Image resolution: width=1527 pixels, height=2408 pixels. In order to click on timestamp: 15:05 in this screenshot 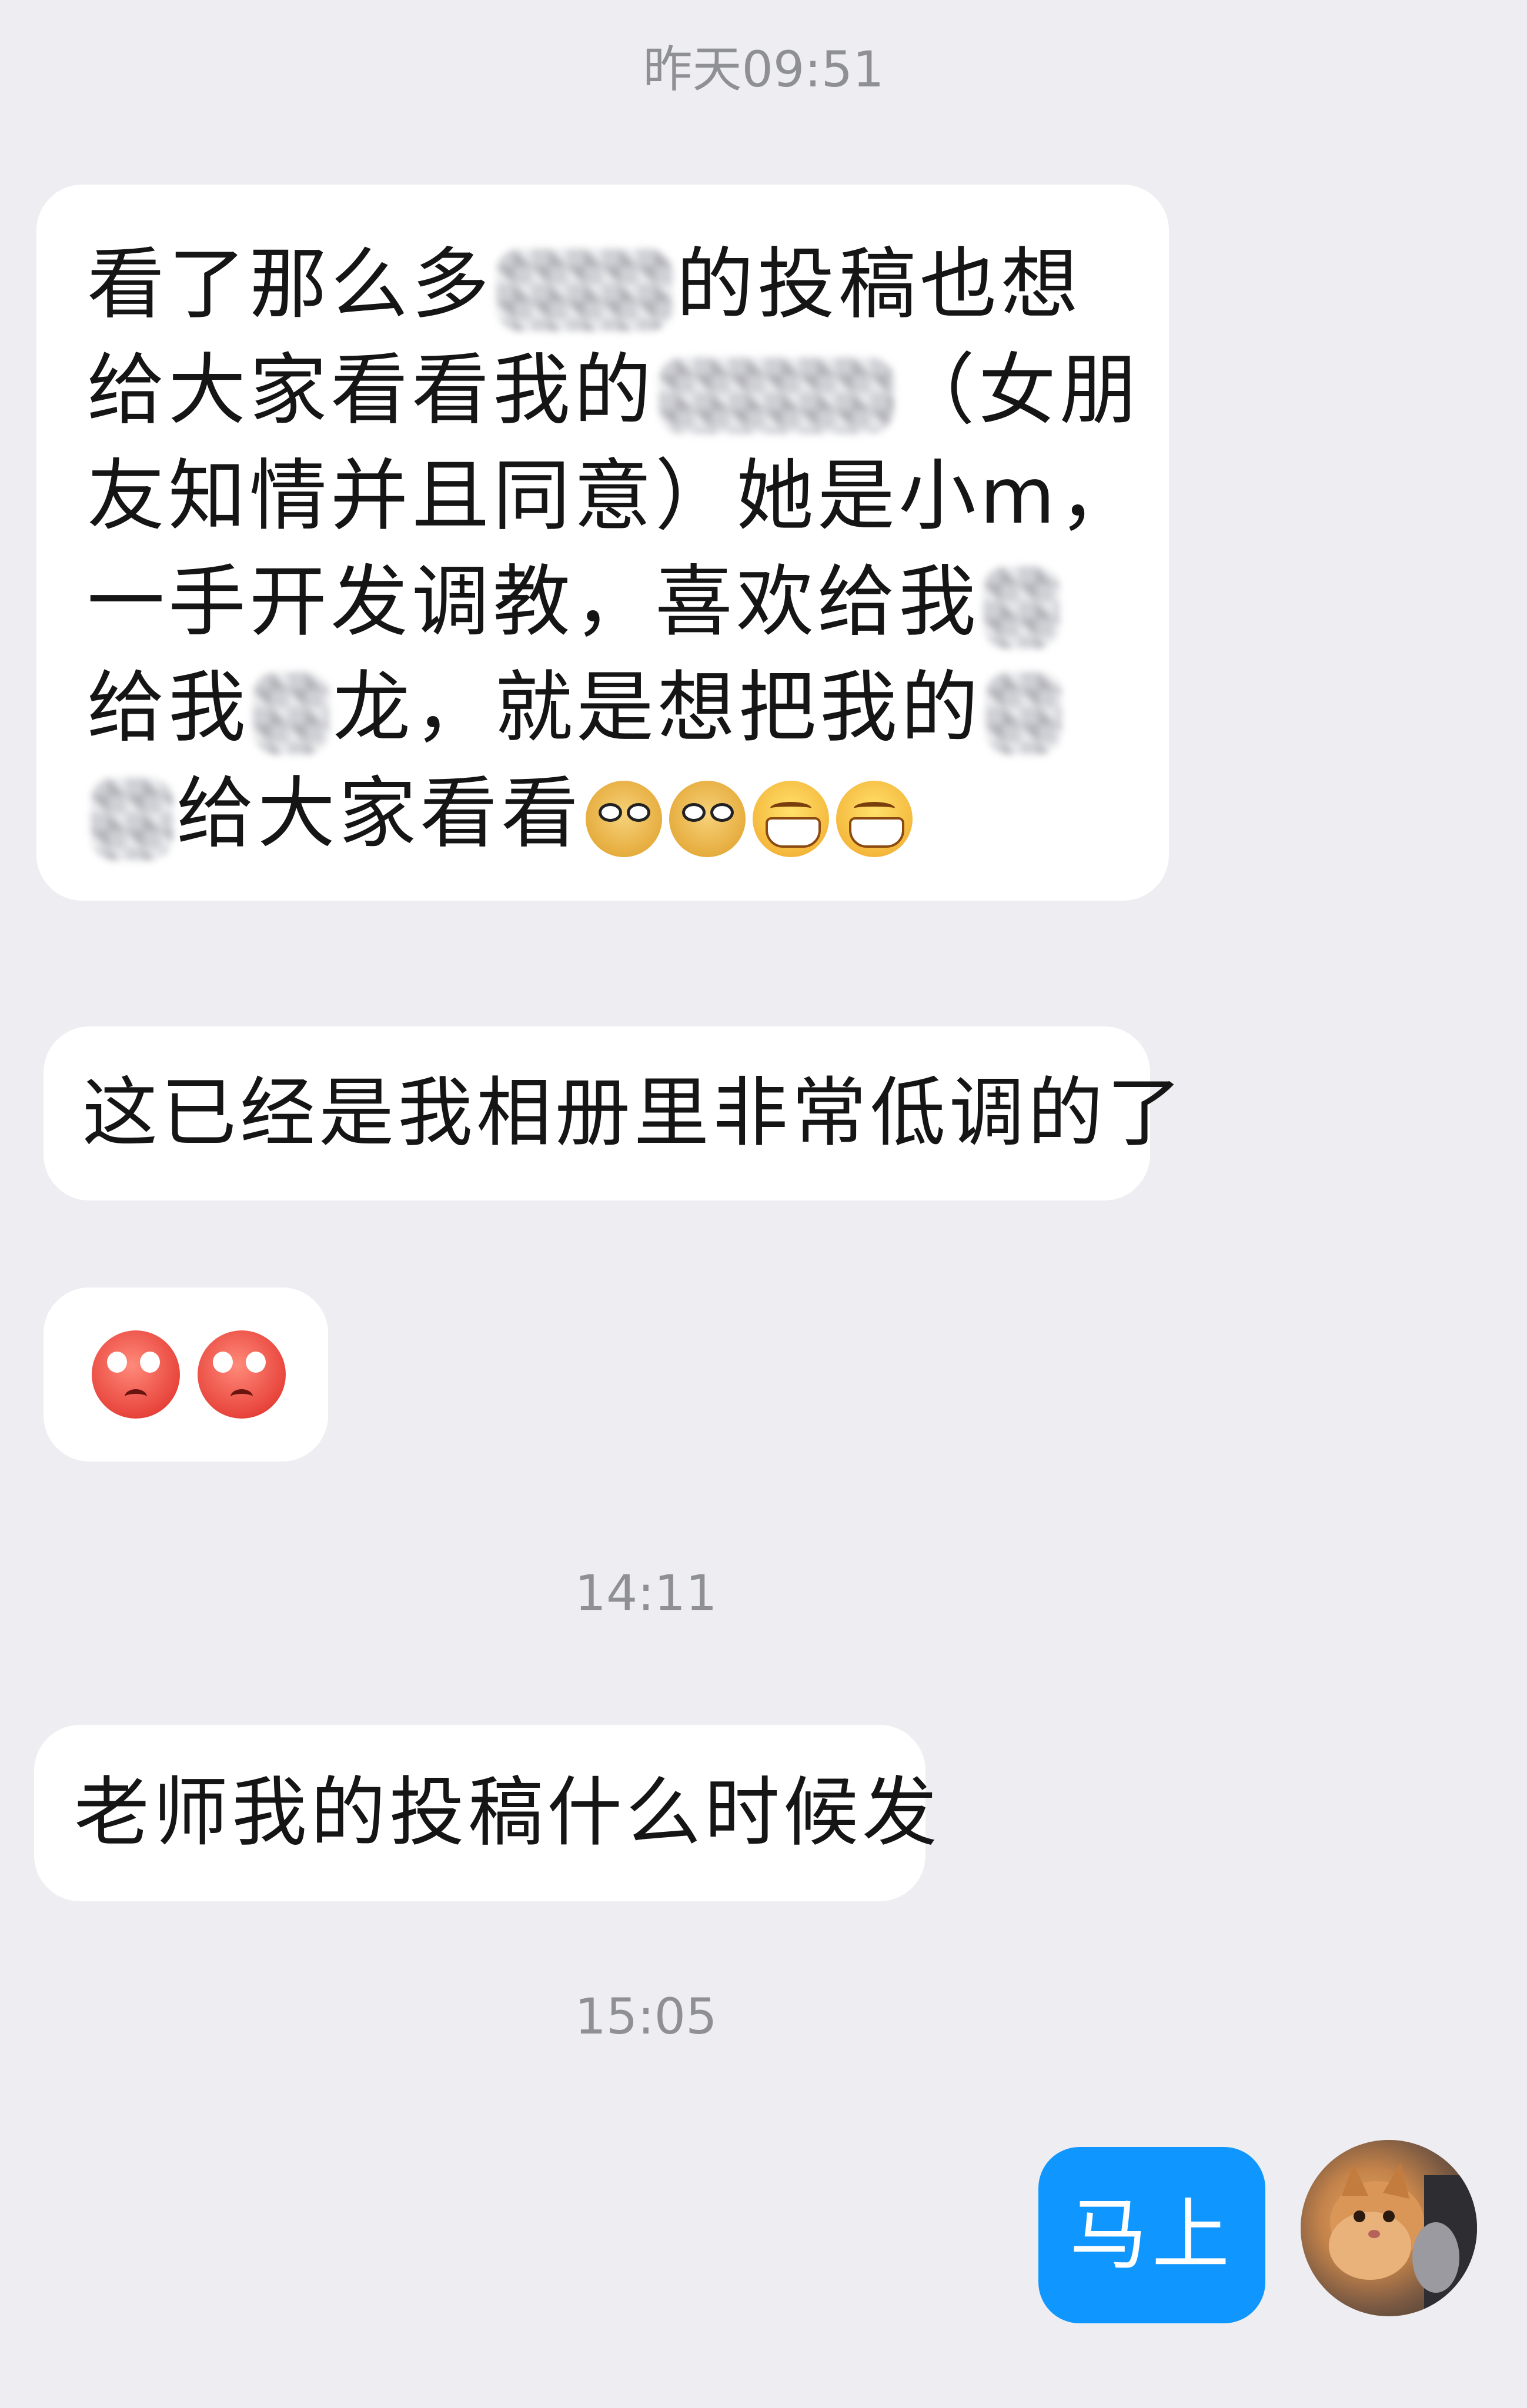, I will do `click(646, 2016)`.